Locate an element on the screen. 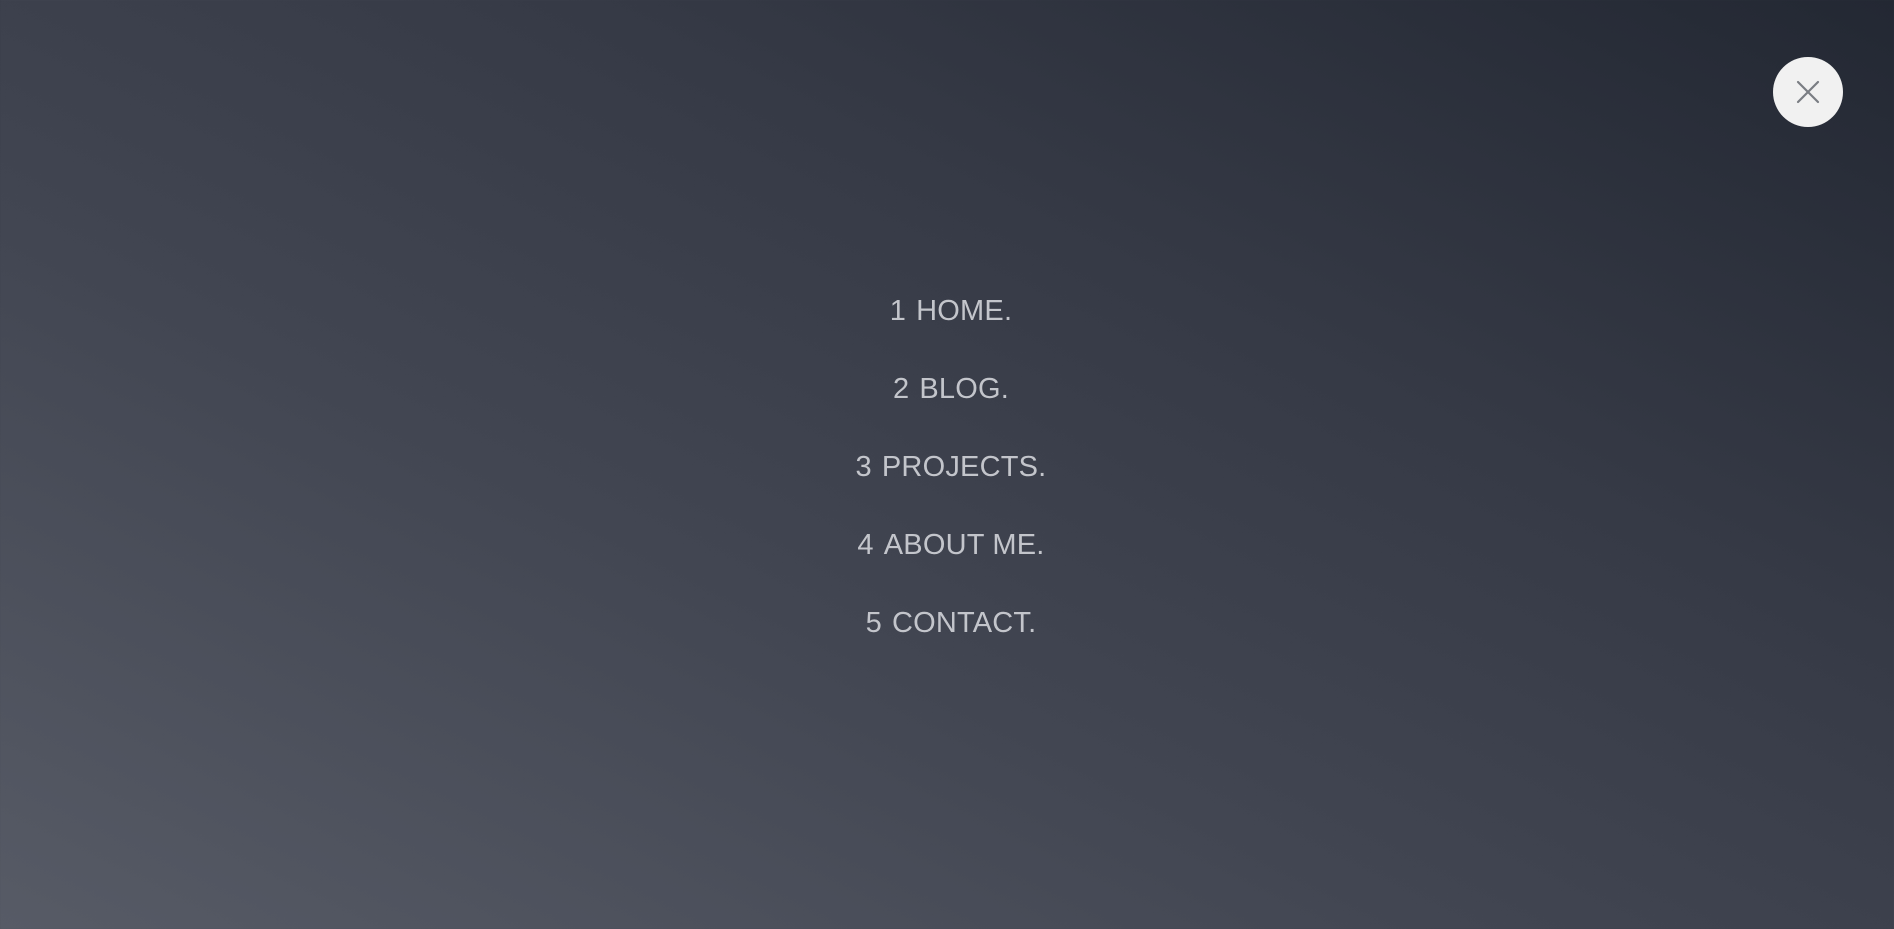  nav-link-about-me: 4 ABOUT ME. is located at coordinates (950, 563).